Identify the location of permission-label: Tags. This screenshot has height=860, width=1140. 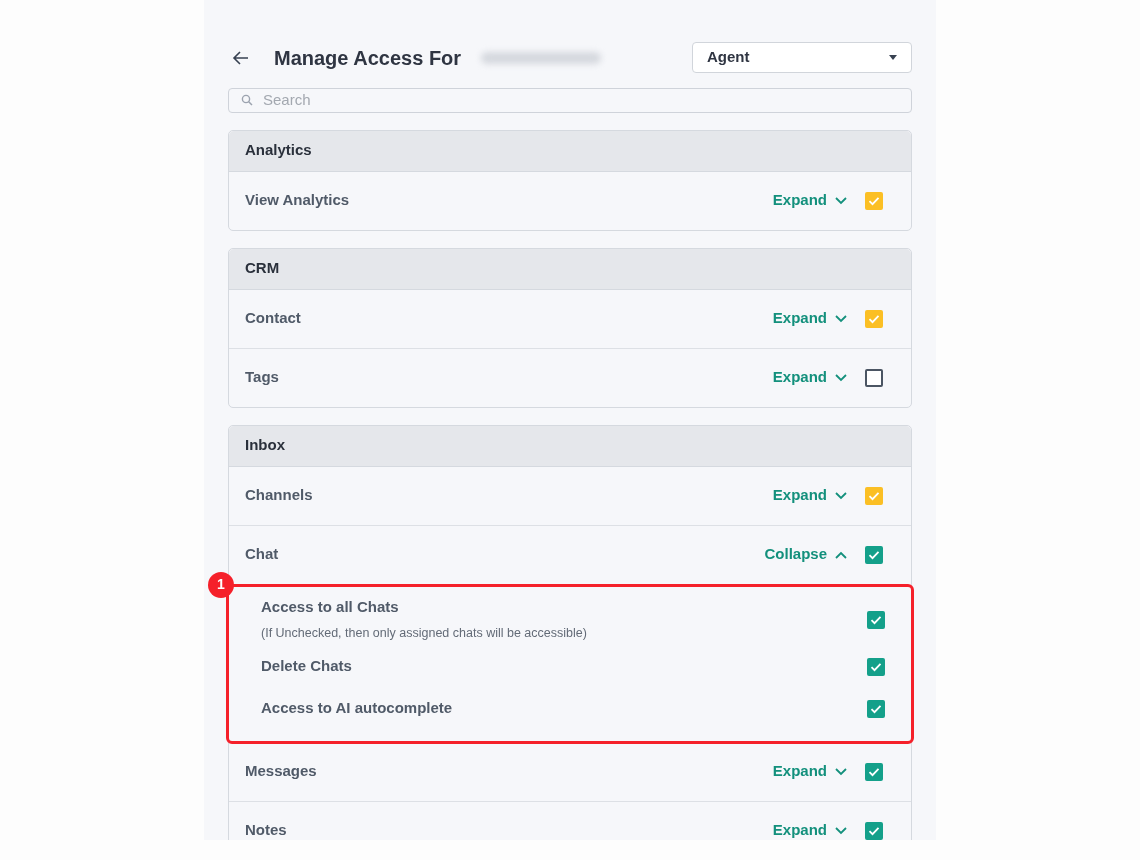
(262, 377).